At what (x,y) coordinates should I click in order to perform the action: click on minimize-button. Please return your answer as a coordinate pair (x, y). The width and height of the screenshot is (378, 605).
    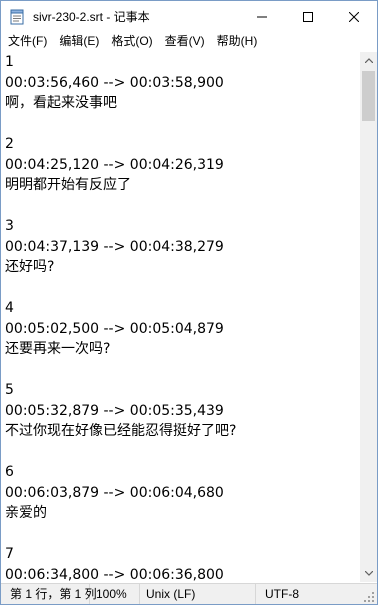
    Looking at the image, I should click on (262, 16).